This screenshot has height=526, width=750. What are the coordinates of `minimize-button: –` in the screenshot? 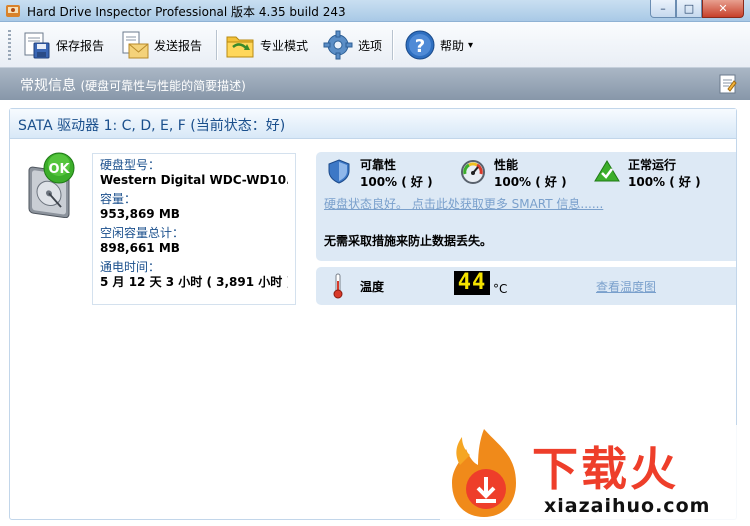 It's located at (663, 9).